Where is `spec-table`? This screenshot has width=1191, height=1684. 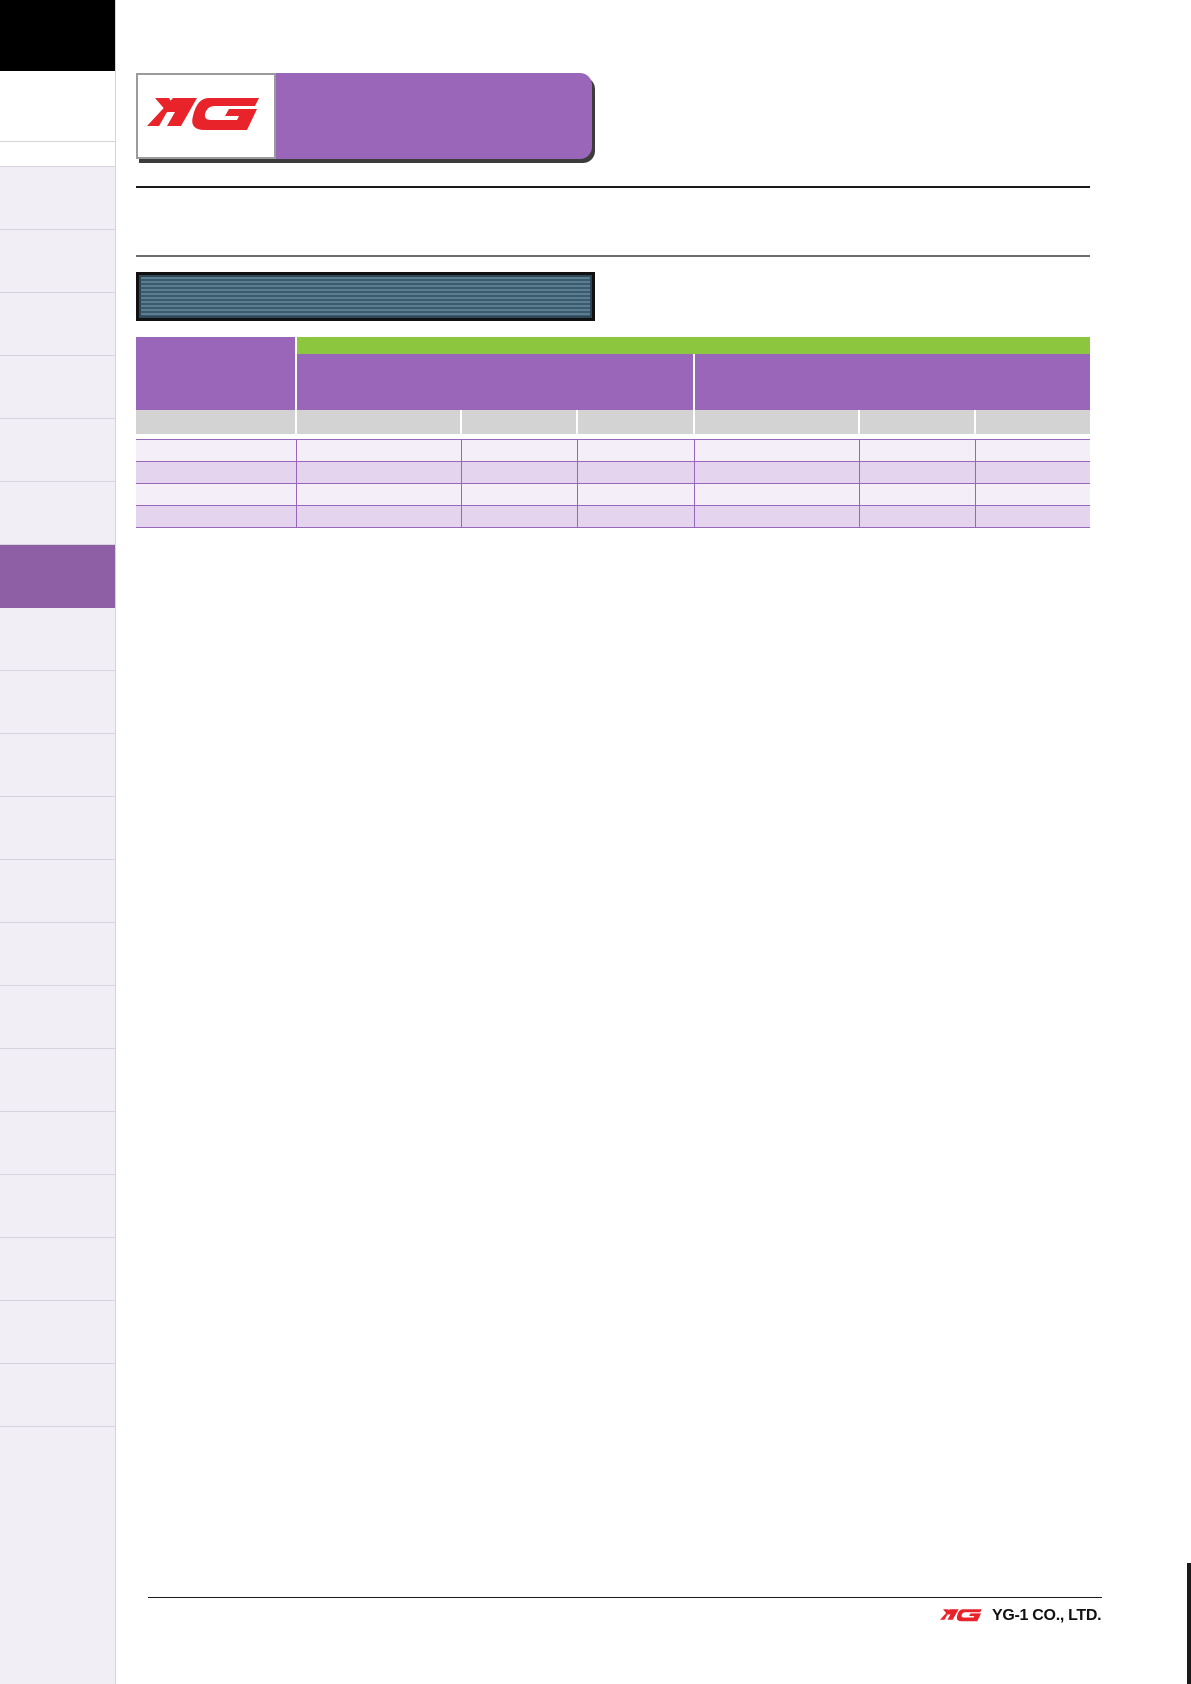 spec-table is located at coordinates (613, 432).